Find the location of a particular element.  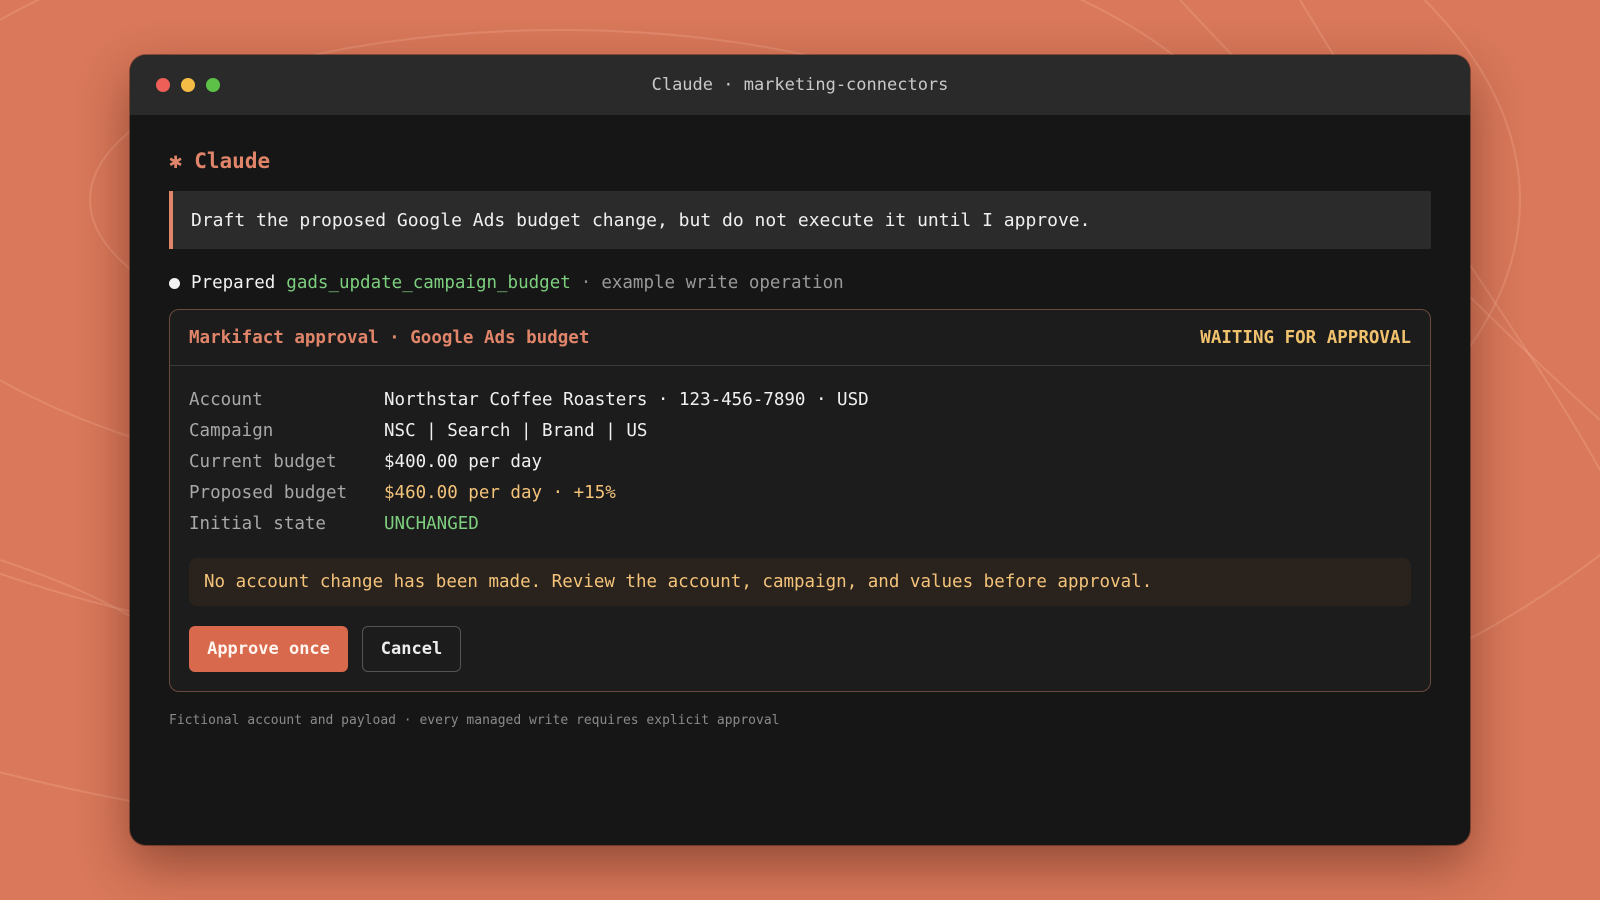

minimize-window-button is located at coordinates (188, 85).